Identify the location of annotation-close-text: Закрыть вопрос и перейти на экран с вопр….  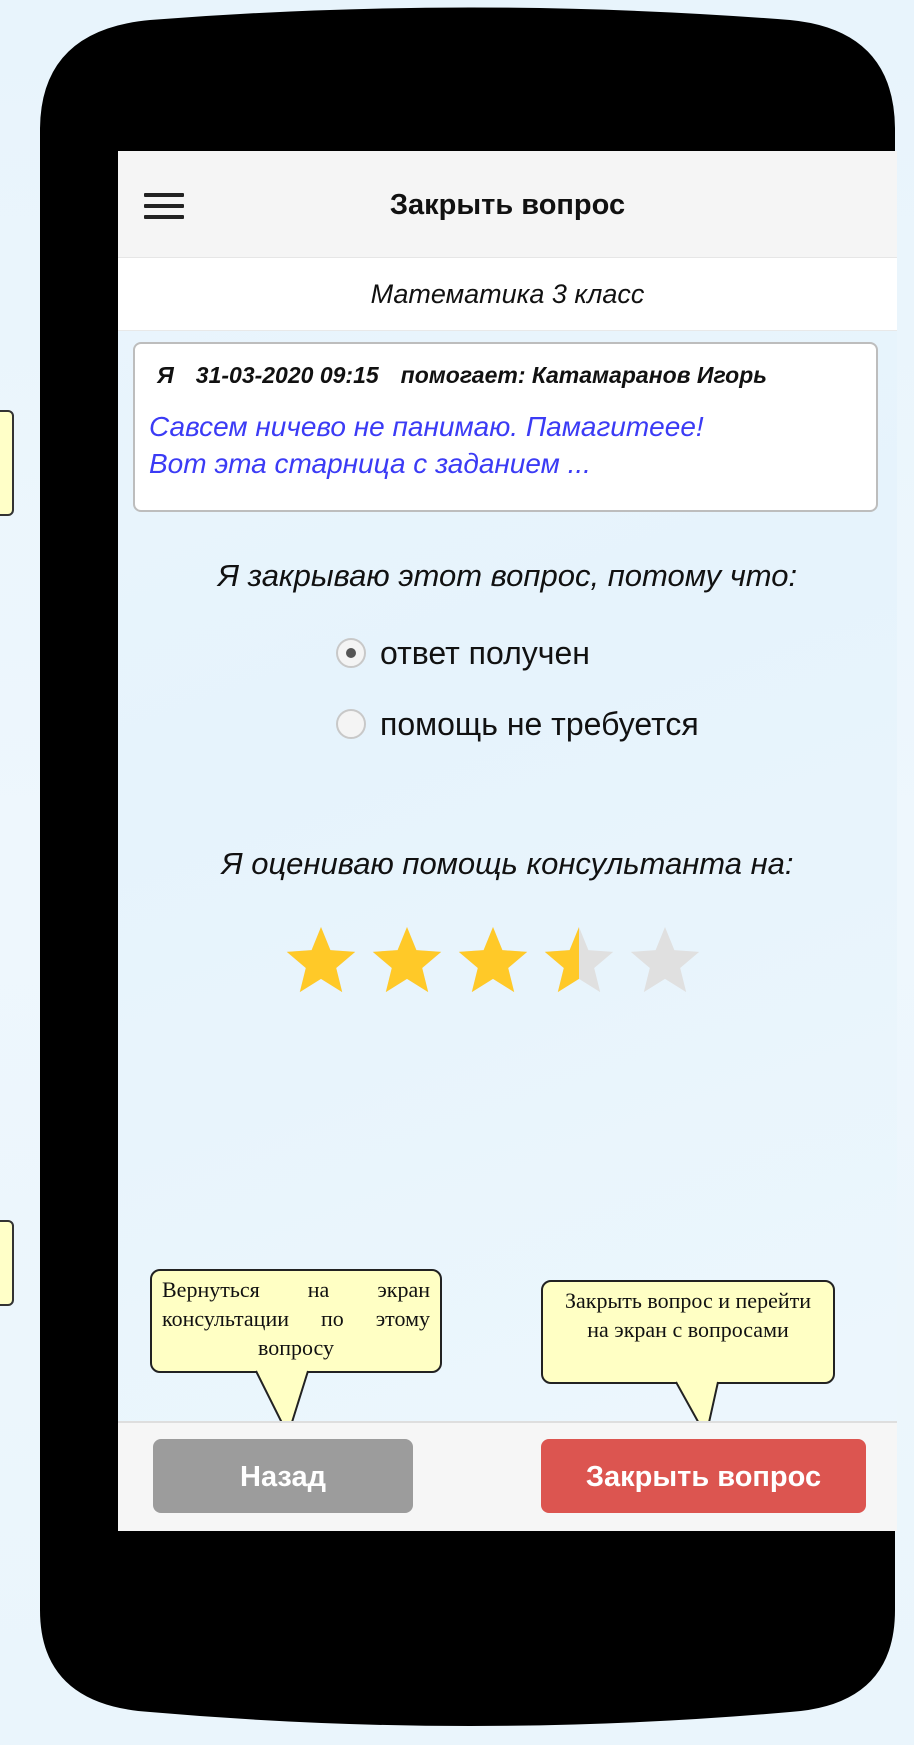
(688, 1332).